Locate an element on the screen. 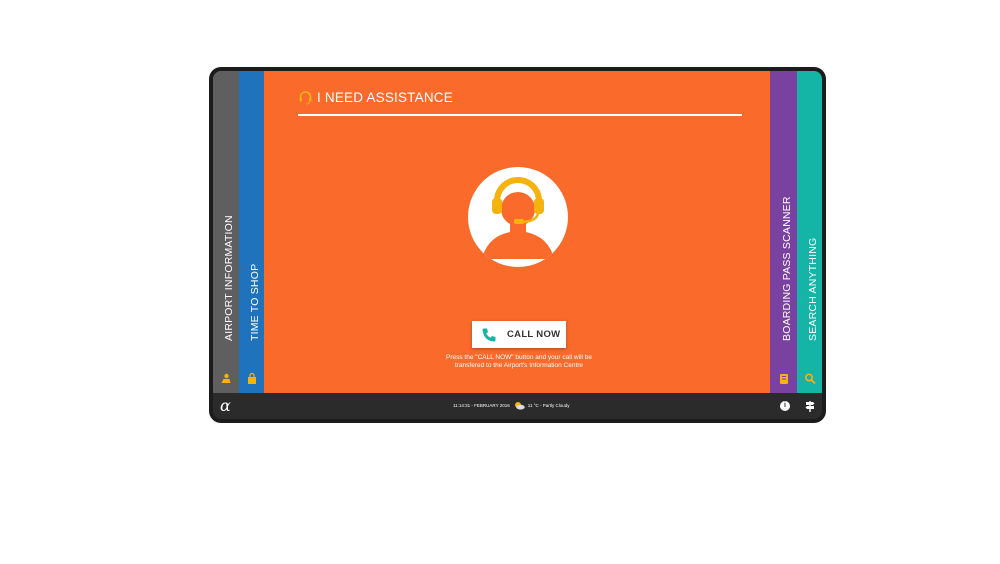 Image resolution: width=1000 pixels, height=564 pixels. headset-icon is located at coordinates (305, 98).